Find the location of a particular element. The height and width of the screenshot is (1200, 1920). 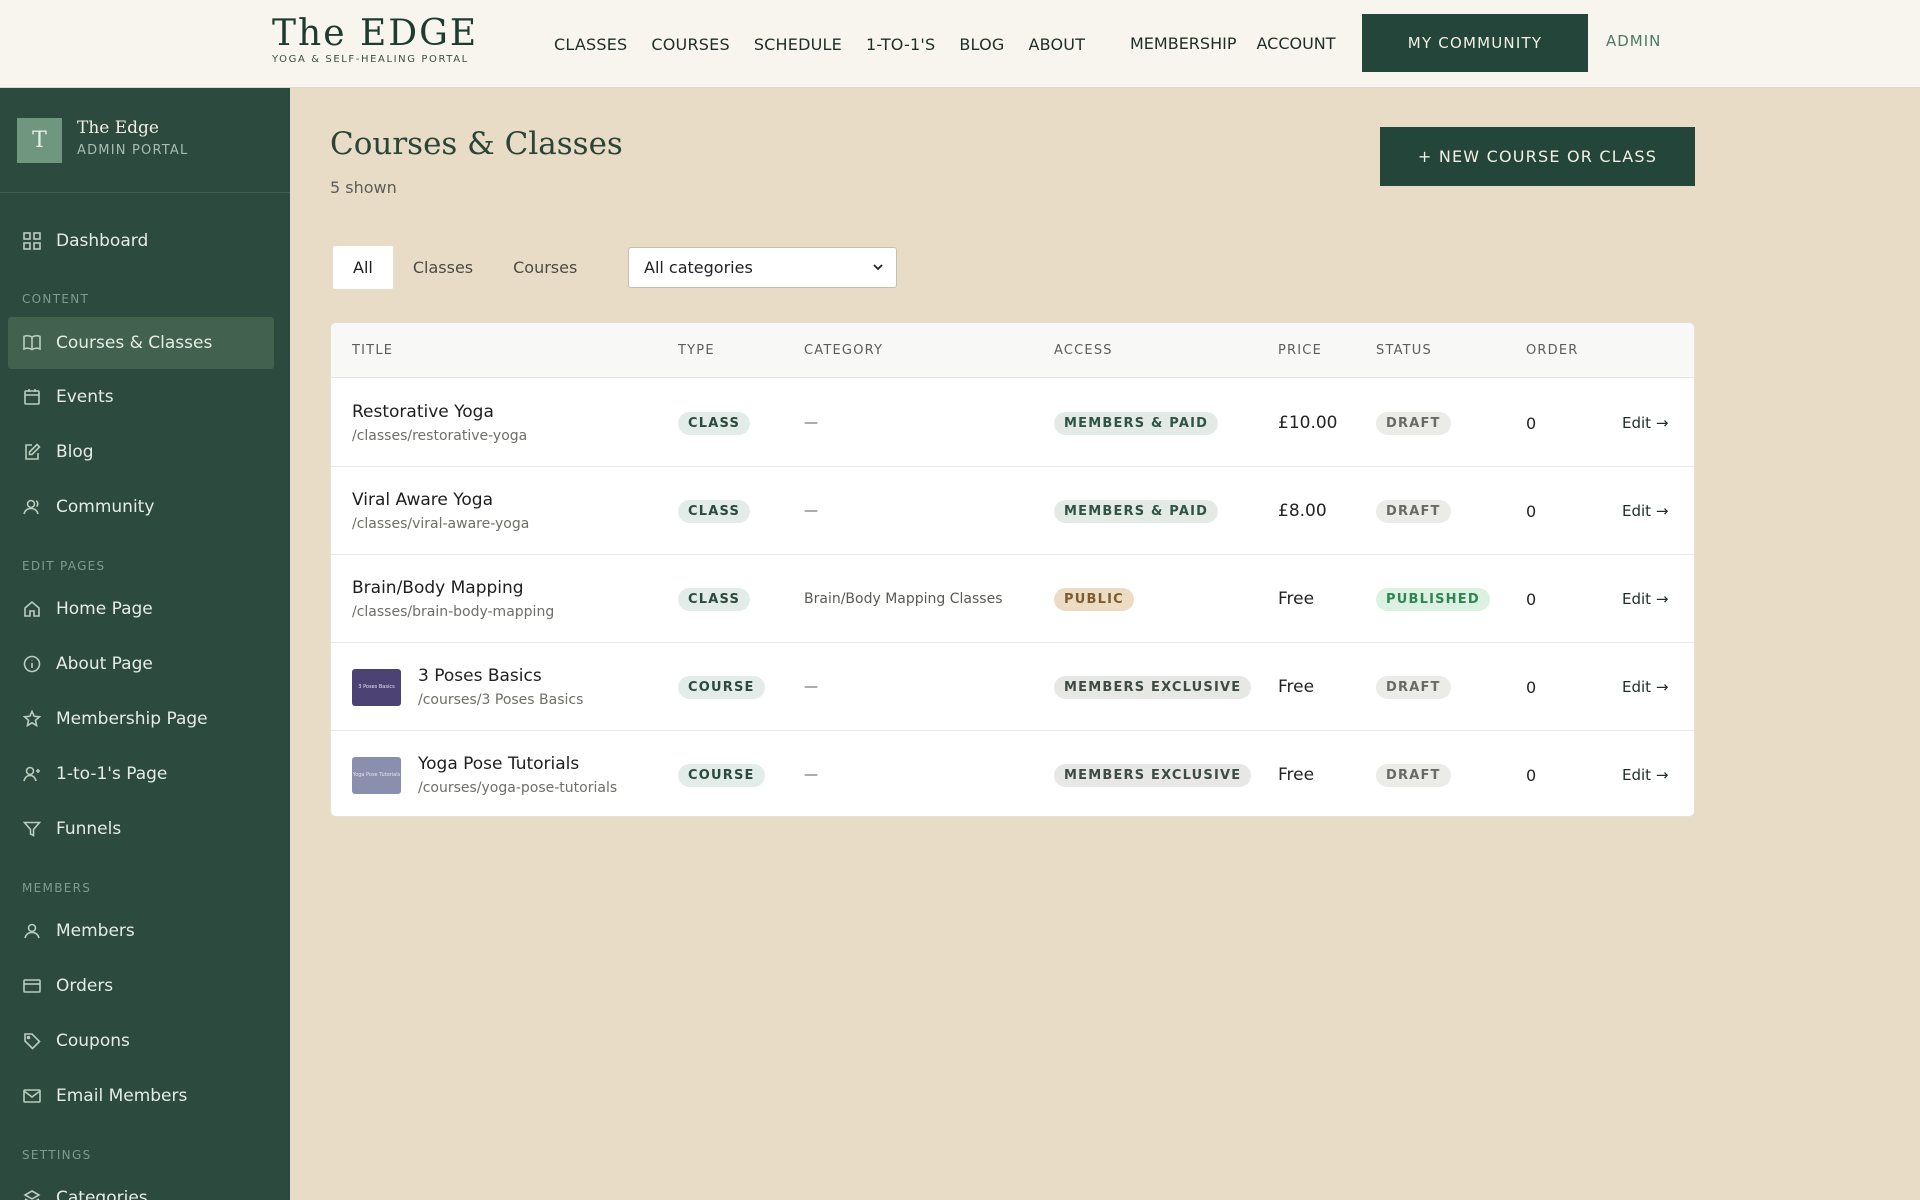

user-plus-icon is located at coordinates (31, 774).